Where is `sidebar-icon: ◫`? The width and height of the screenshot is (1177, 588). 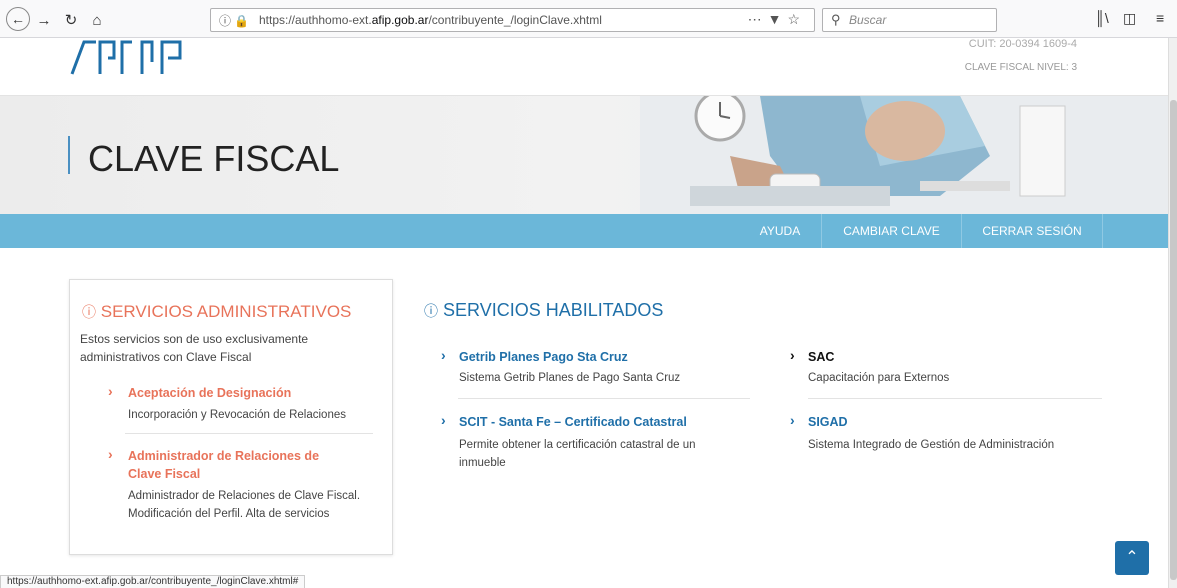 sidebar-icon: ◫ is located at coordinates (1129, 18).